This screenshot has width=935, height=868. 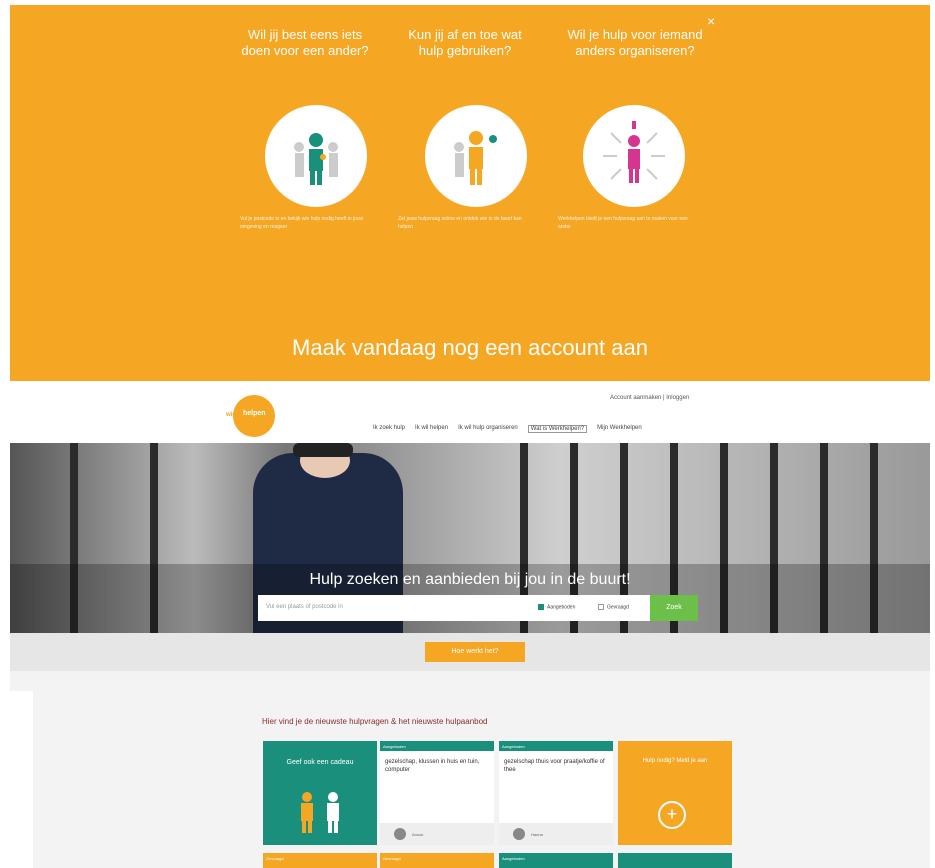 I want to click on promo-column-need-help: Kun jij af en toe wat hulp gebruiken?, so click(x=465, y=43).